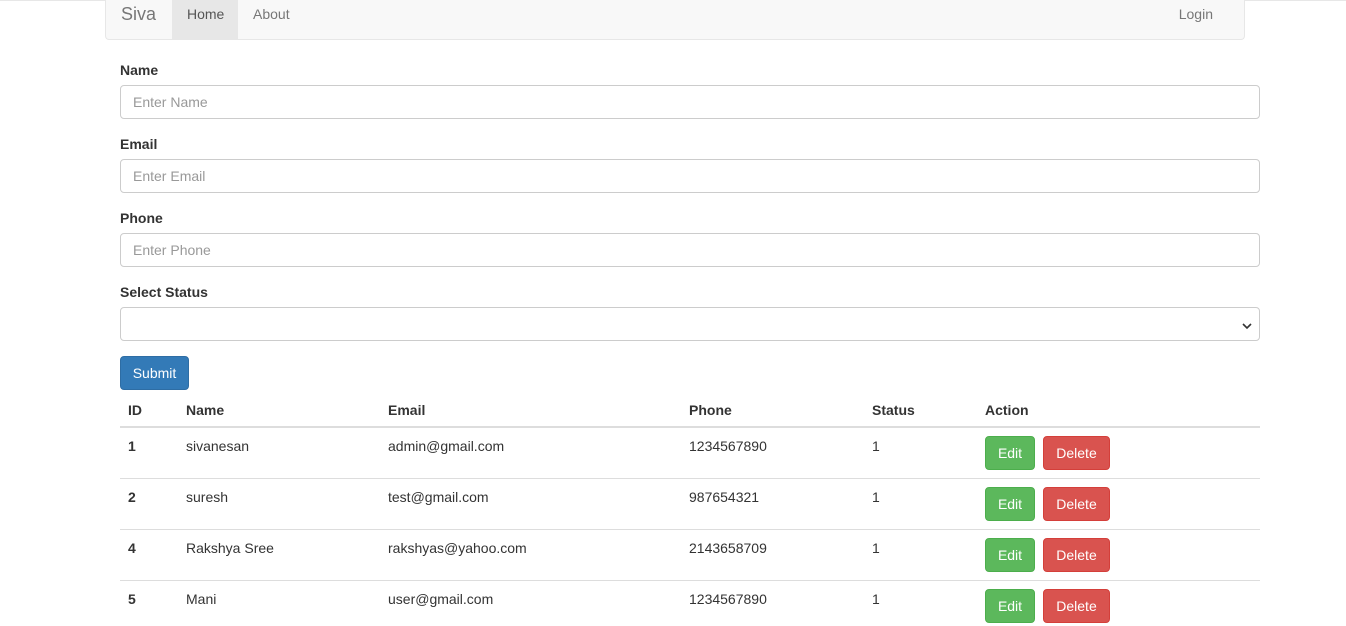 Image resolution: width=1346 pixels, height=626 pixels. I want to click on email-label: Email, so click(139, 144).